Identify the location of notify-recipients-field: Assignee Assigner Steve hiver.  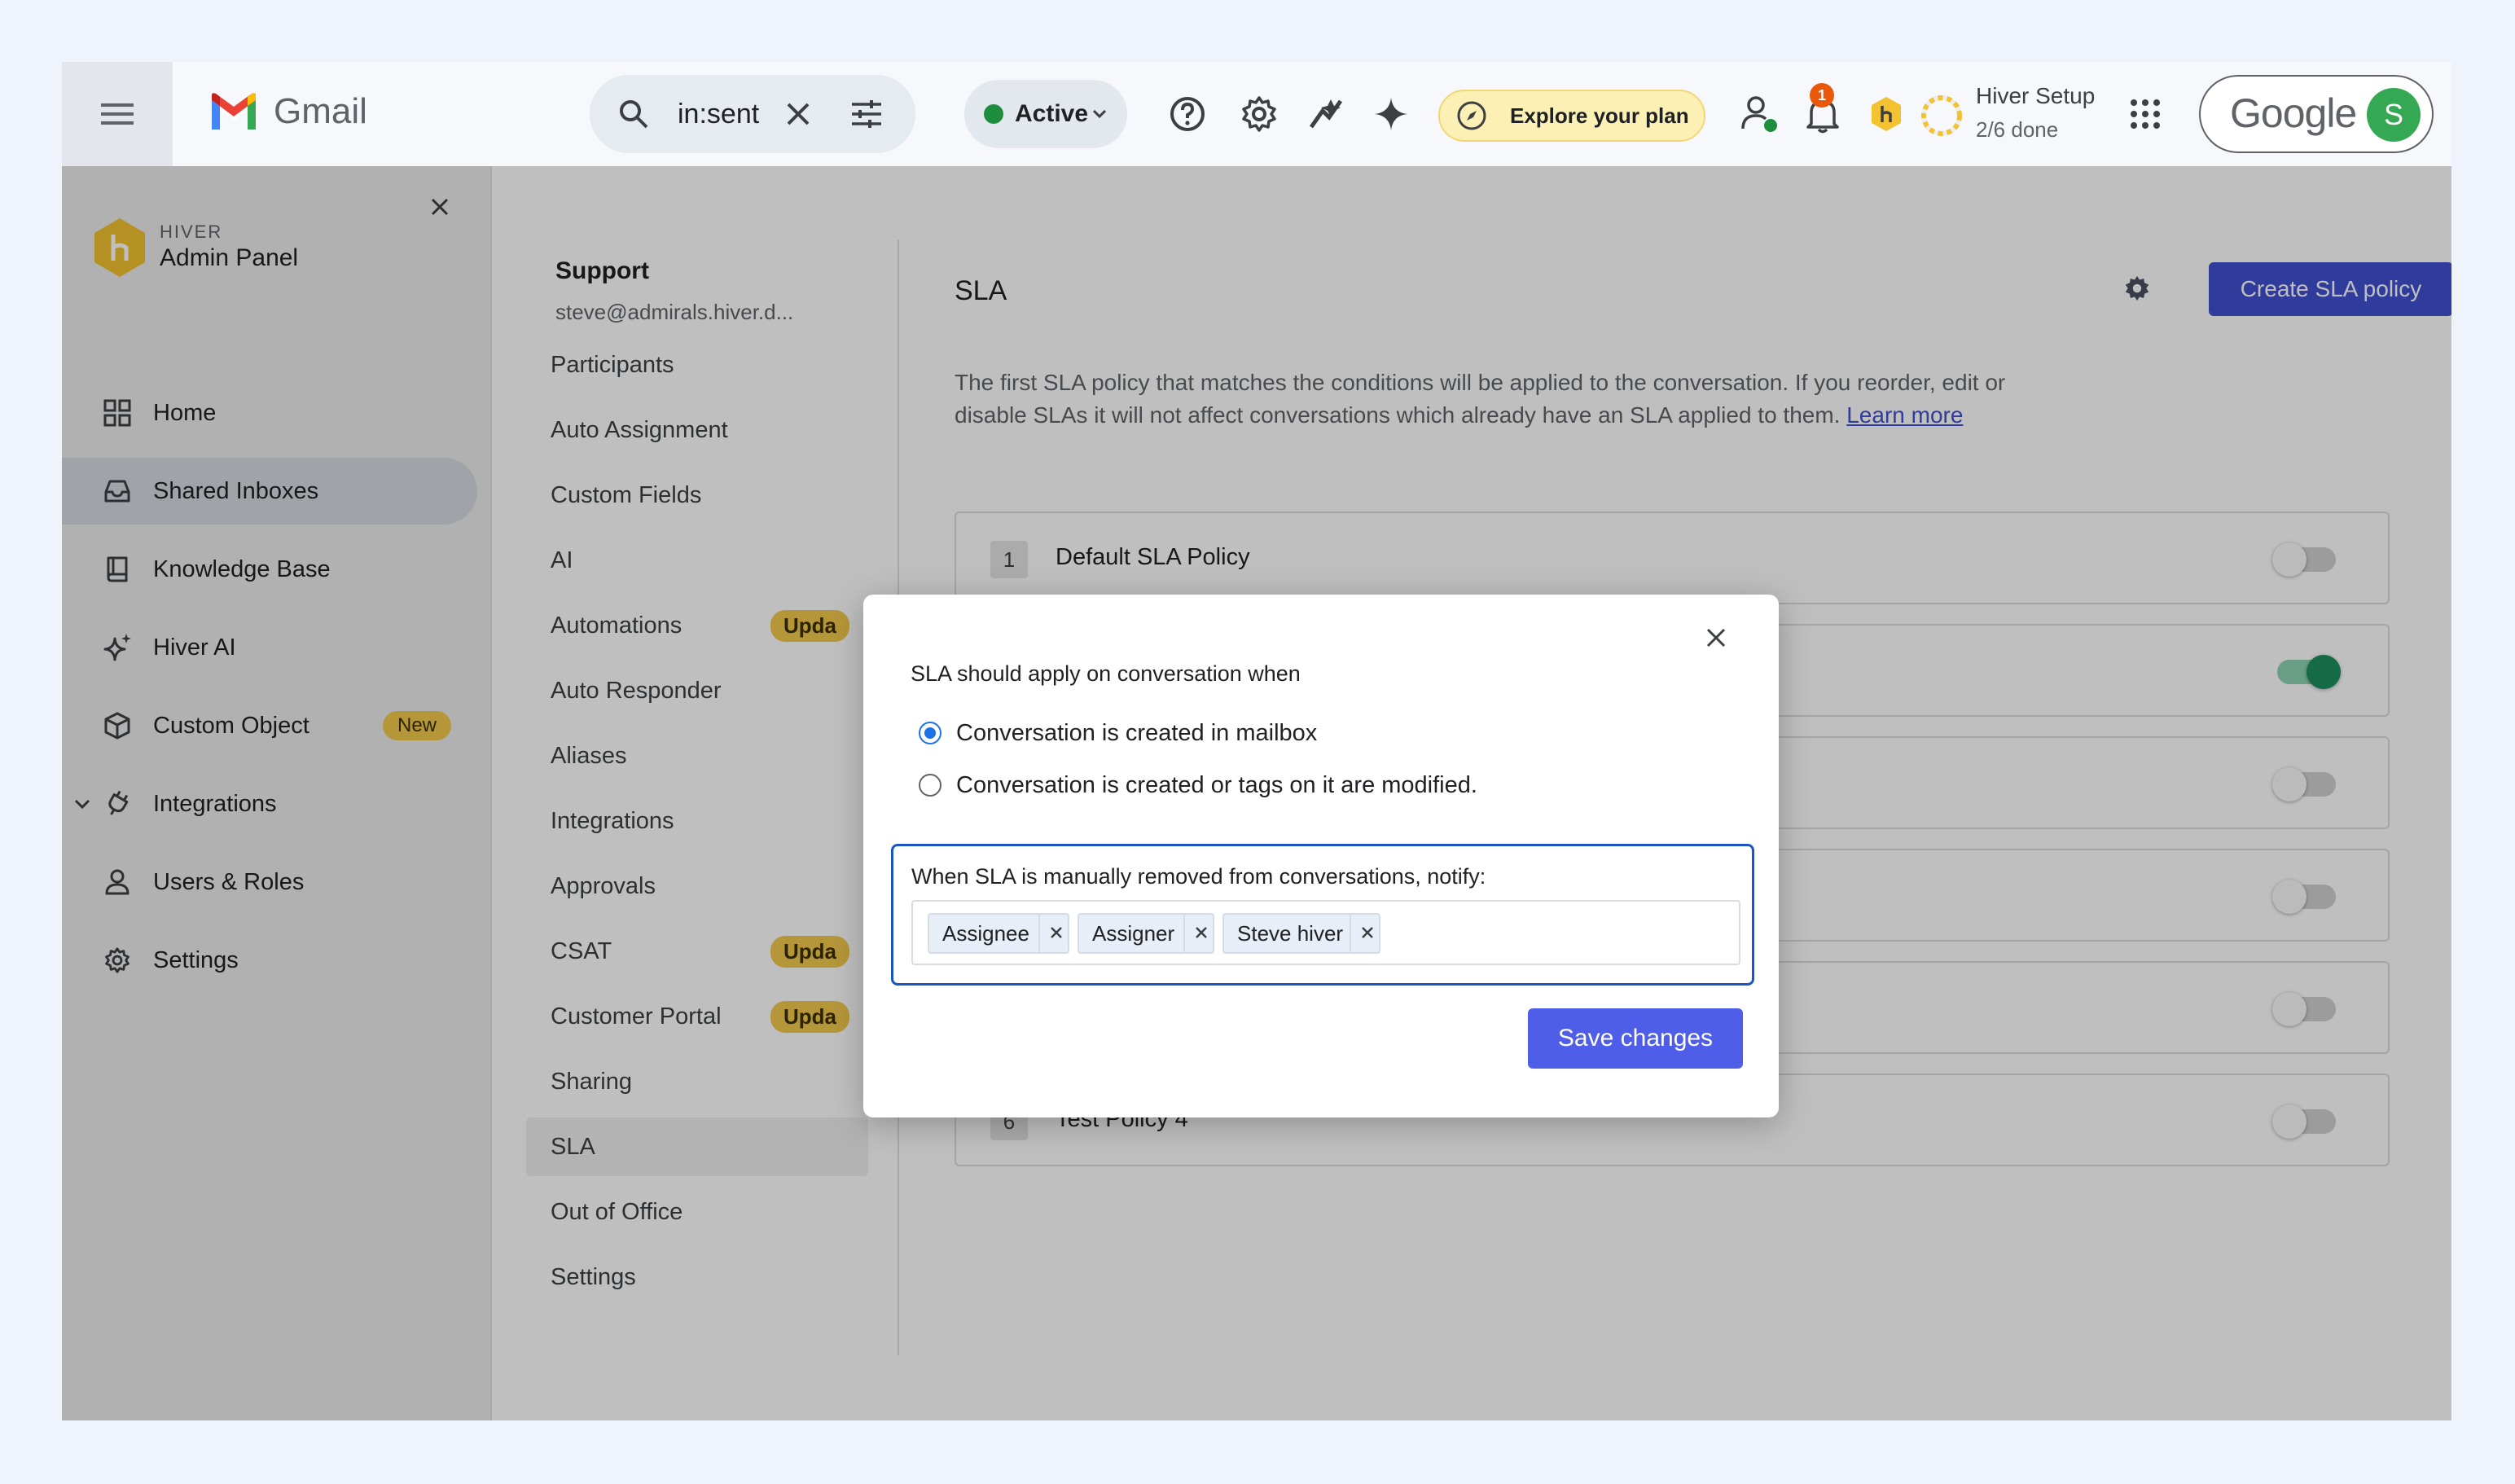
(1326, 932).